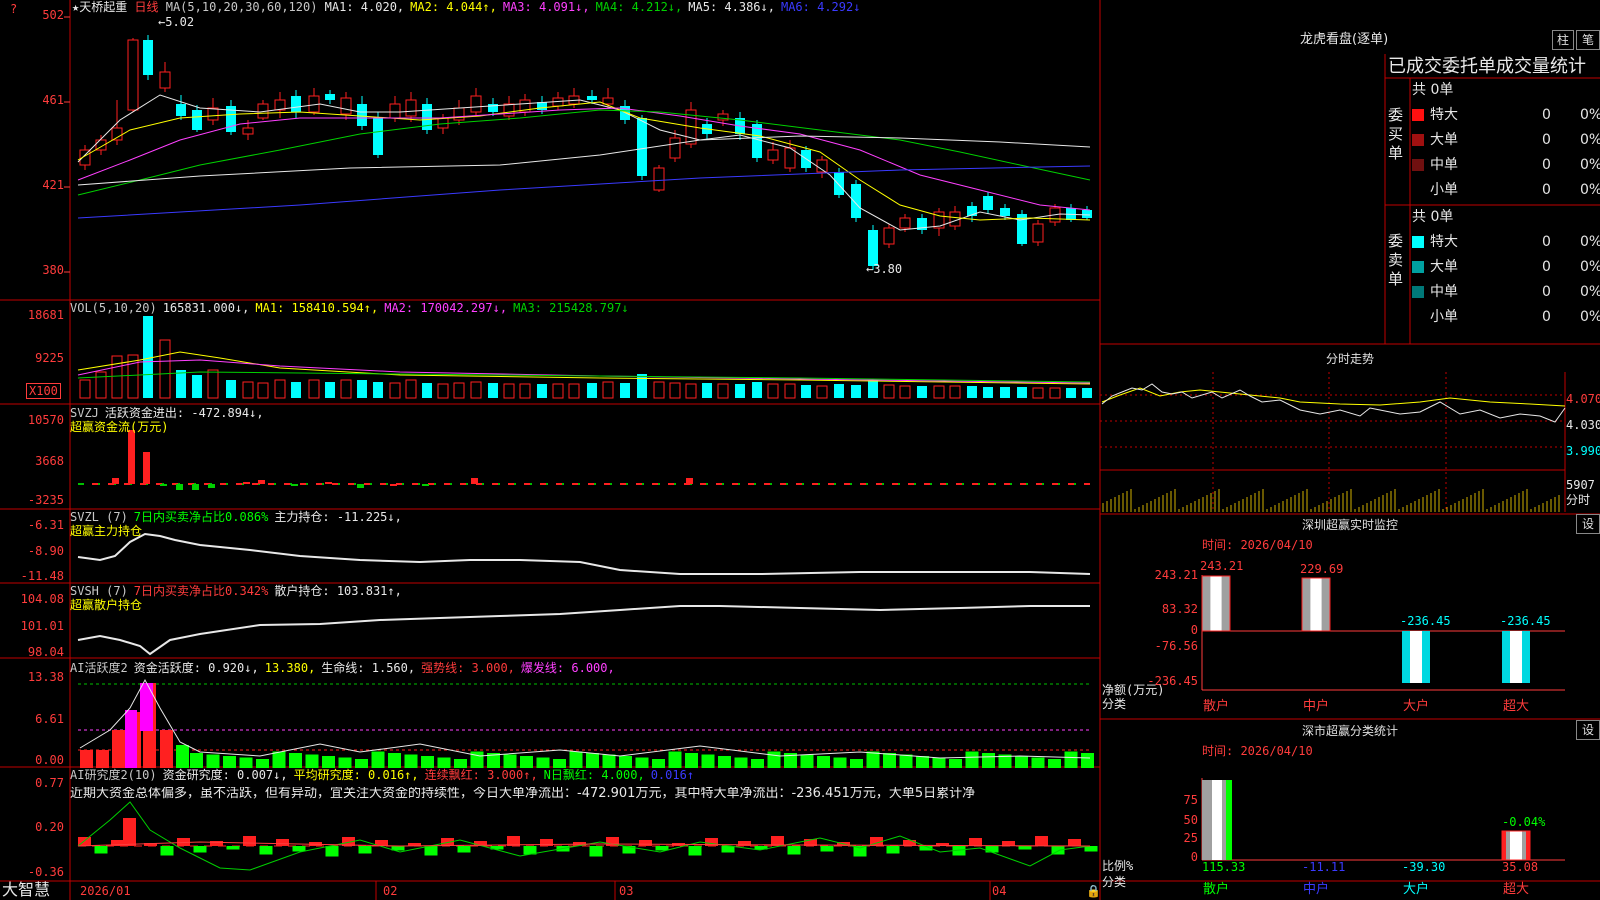  I want to click on ai-research-line, so click(584, 836).